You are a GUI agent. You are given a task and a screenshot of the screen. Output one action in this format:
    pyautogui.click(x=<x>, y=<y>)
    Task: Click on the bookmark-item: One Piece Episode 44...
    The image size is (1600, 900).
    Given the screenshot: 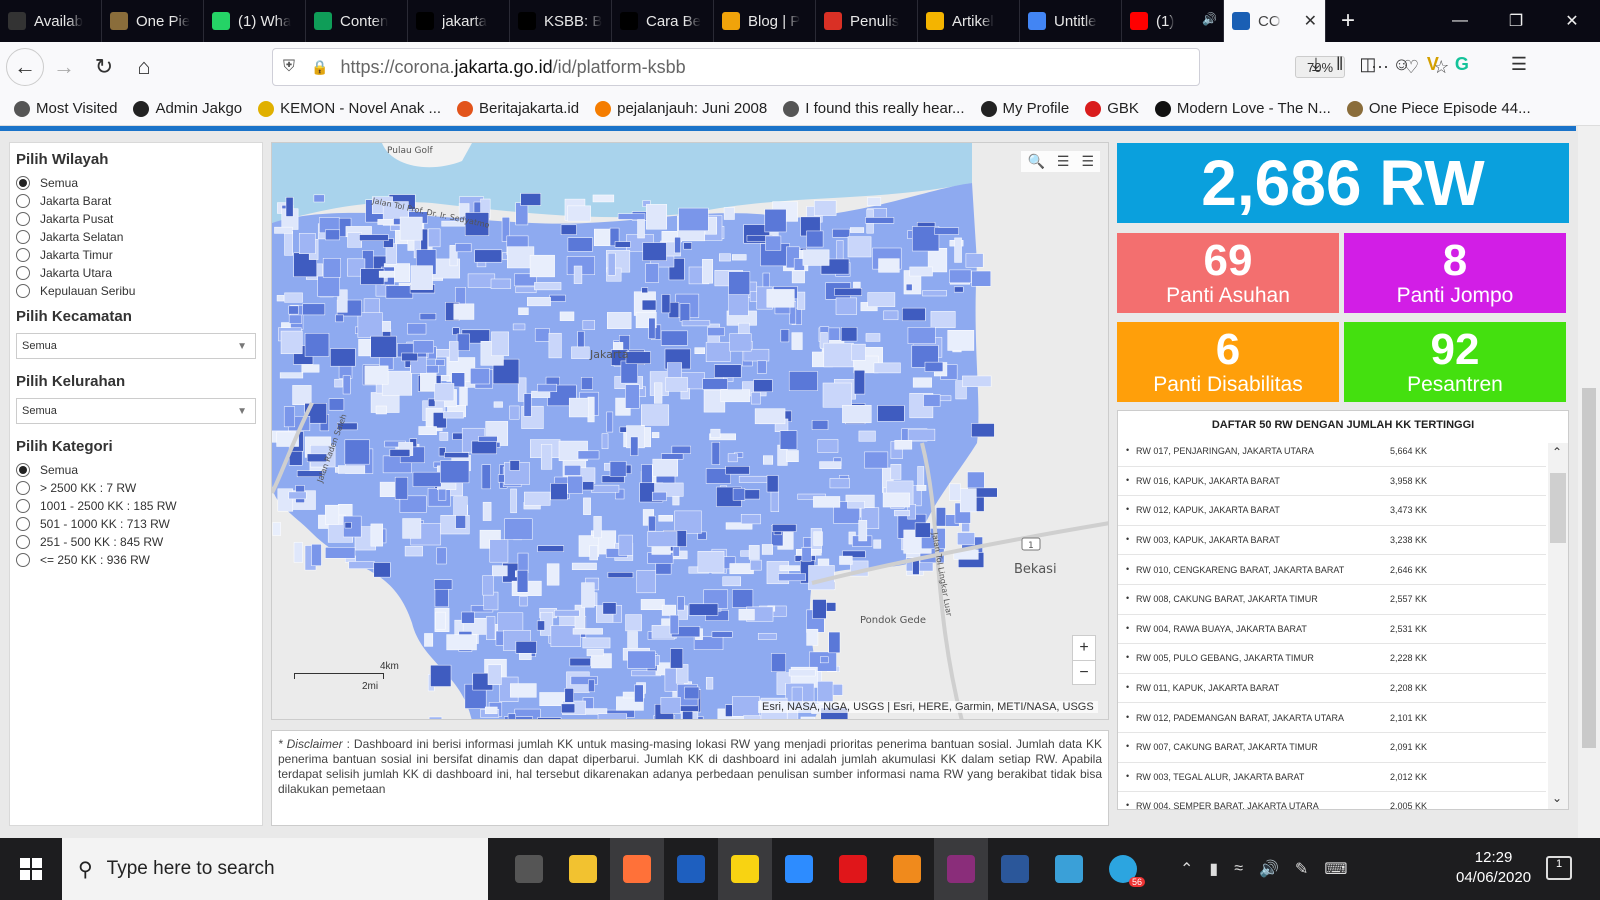 What is the action you would take?
    pyautogui.click(x=1438, y=108)
    